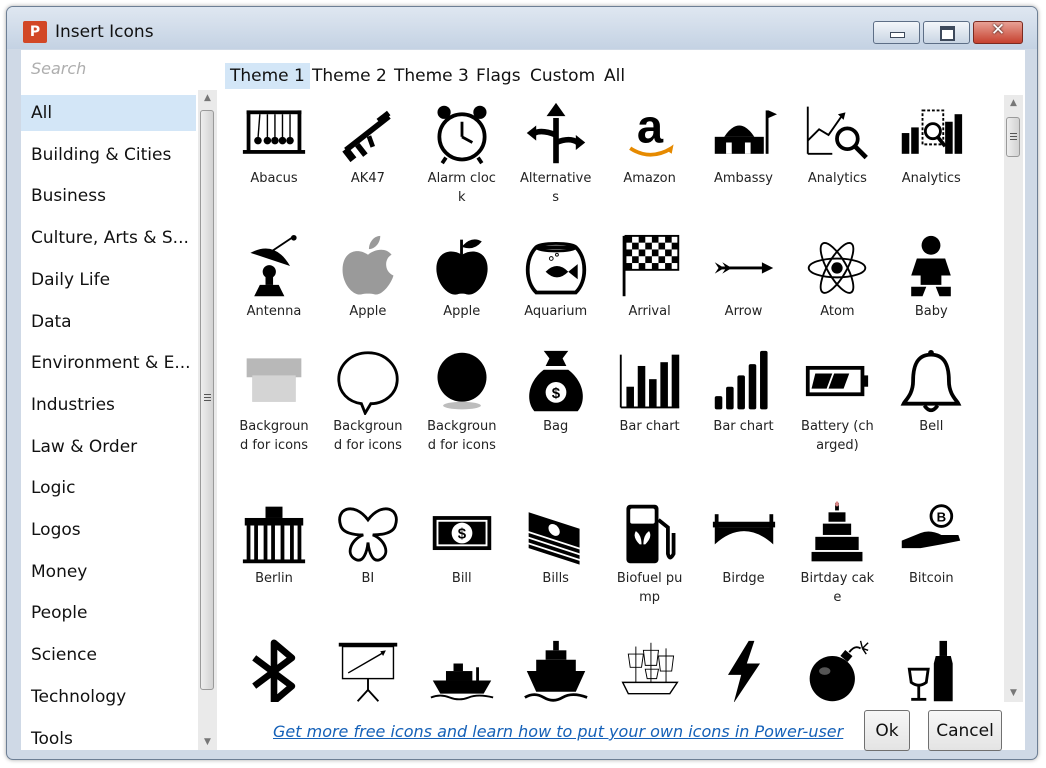 The width and height of the screenshot is (1046, 768). What do you see at coordinates (108, 405) in the screenshot?
I see `category-item: Industries` at bounding box center [108, 405].